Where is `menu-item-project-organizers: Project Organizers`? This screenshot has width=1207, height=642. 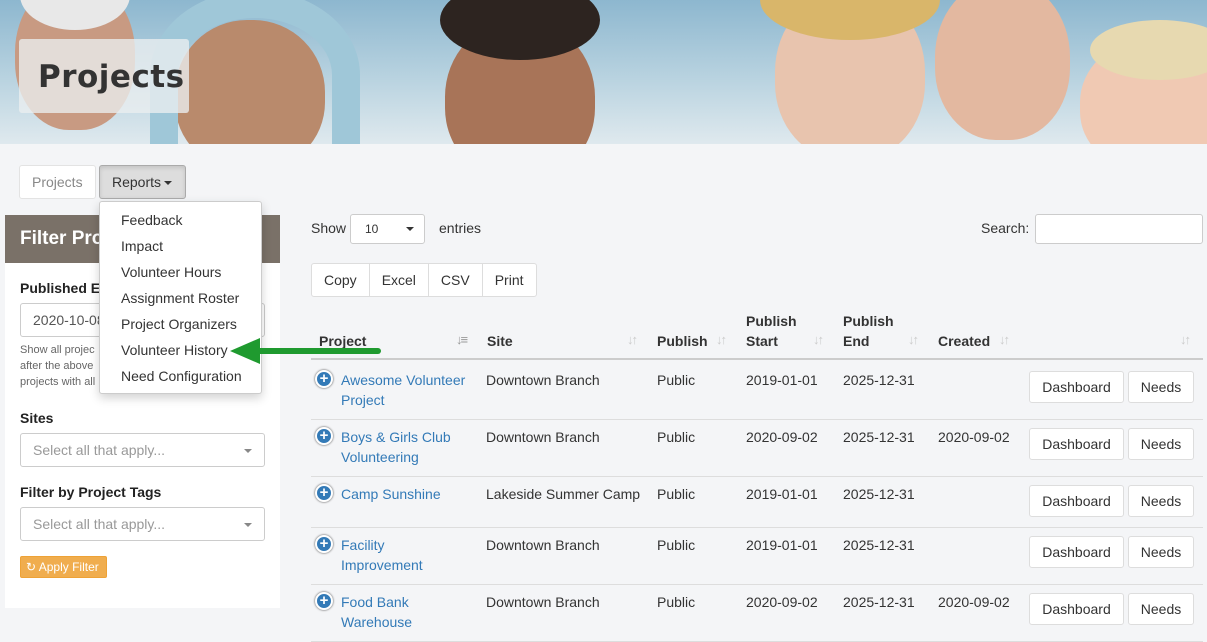
menu-item-project-organizers: Project Organizers is located at coordinates (179, 324).